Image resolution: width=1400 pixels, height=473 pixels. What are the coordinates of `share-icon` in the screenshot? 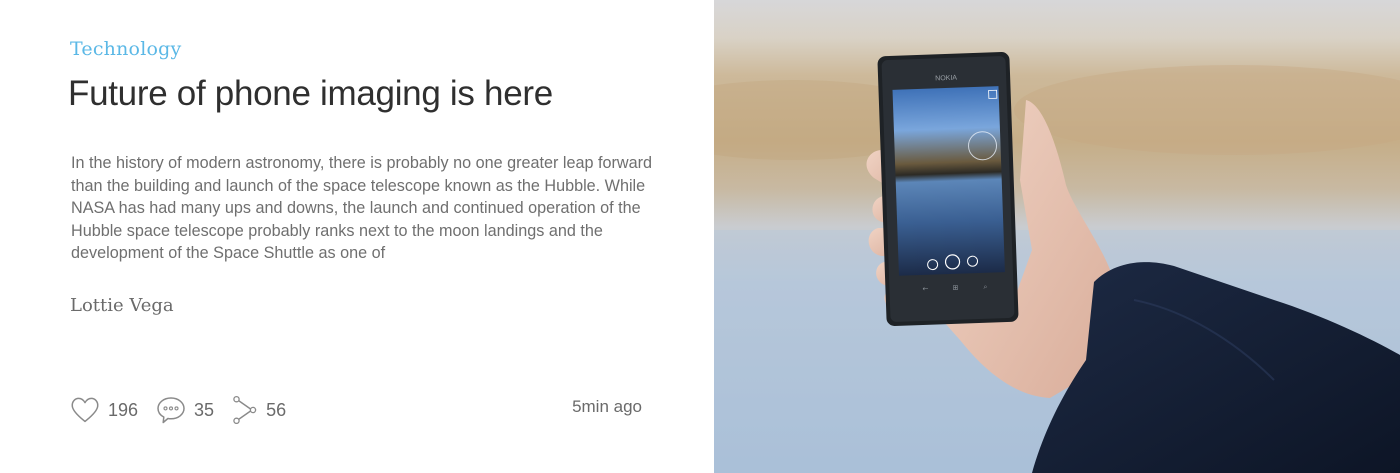 It's located at (245, 410).